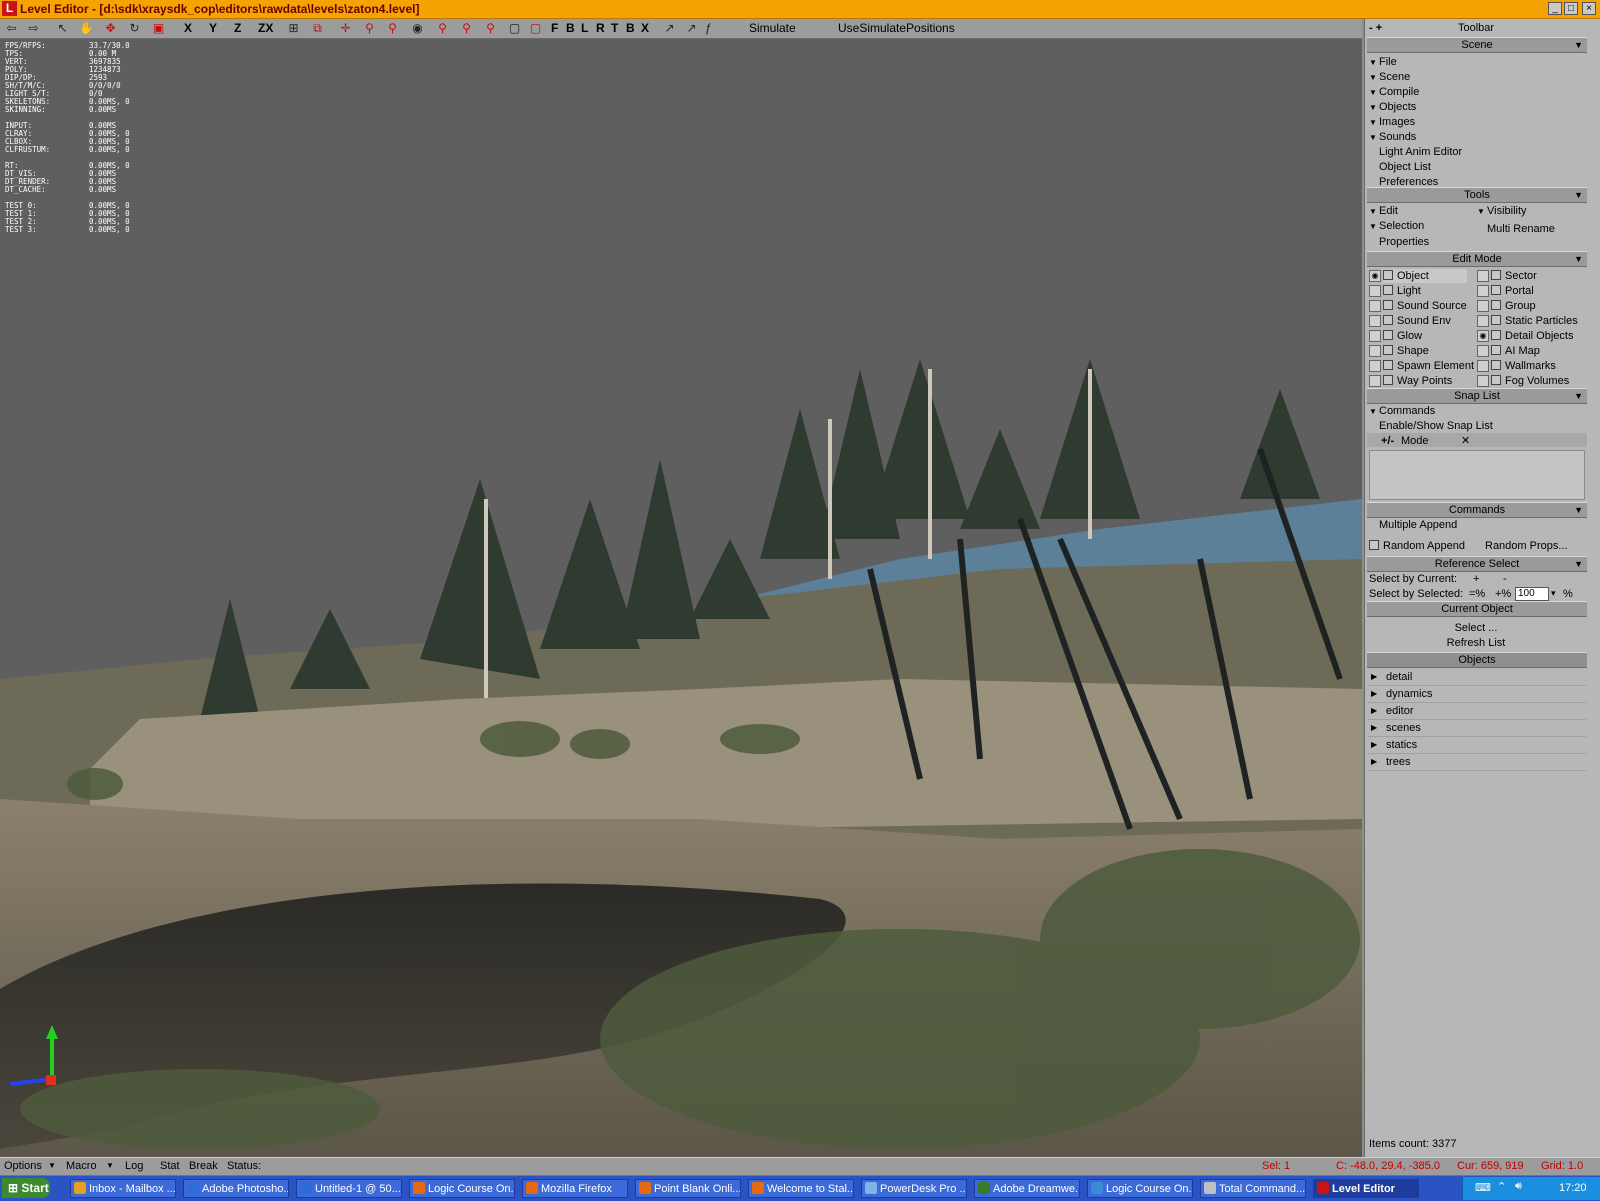 The width and height of the screenshot is (1600, 1201). I want to click on edit-mode-wallmarks: Wallmarks, so click(1523, 366).